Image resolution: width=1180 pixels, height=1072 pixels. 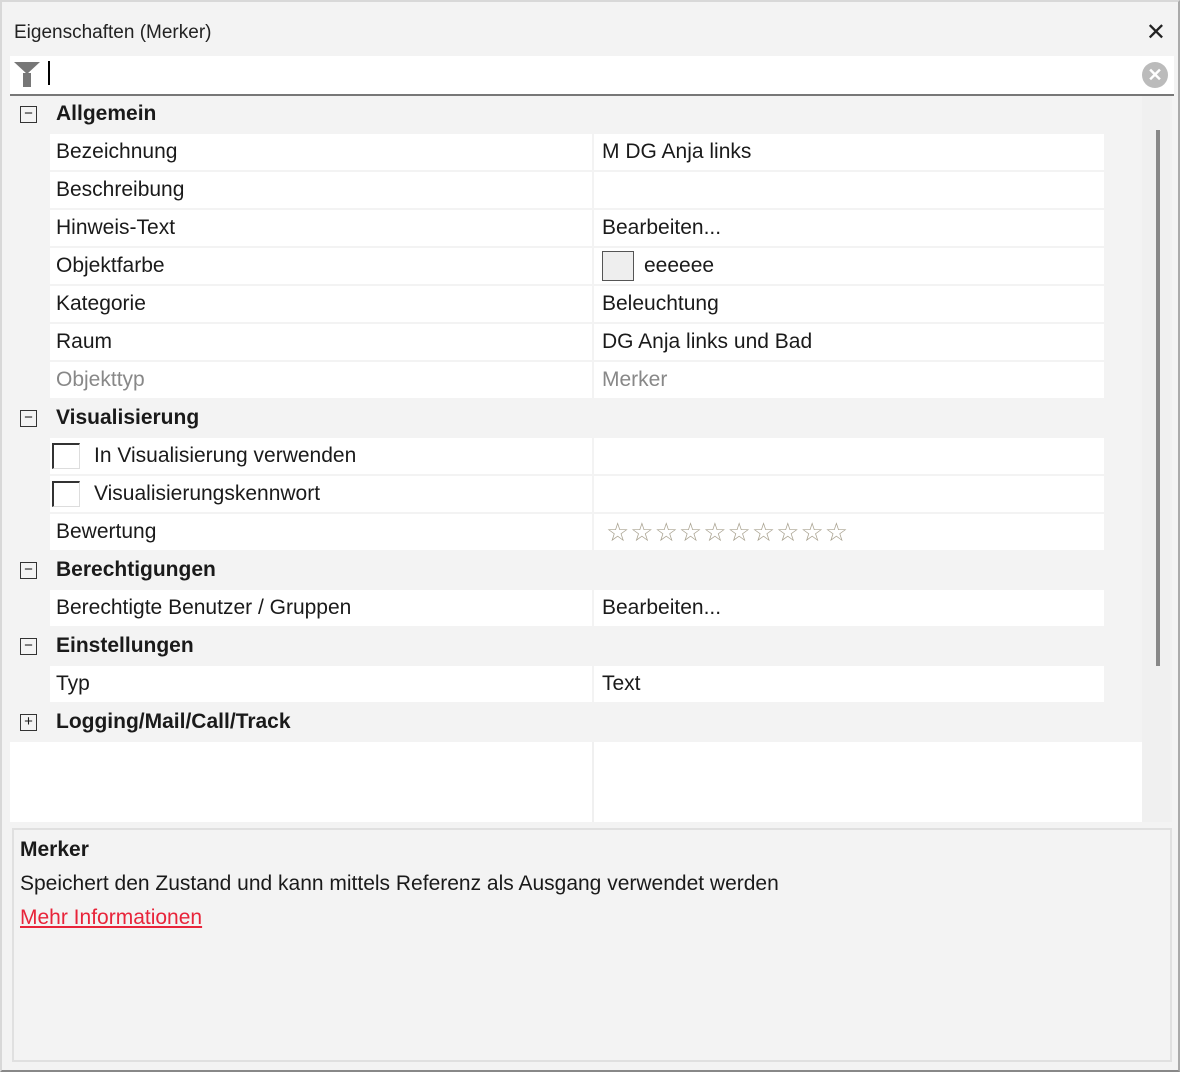 I want to click on property-name-label: Visualisierungskennwort, so click(x=207, y=493).